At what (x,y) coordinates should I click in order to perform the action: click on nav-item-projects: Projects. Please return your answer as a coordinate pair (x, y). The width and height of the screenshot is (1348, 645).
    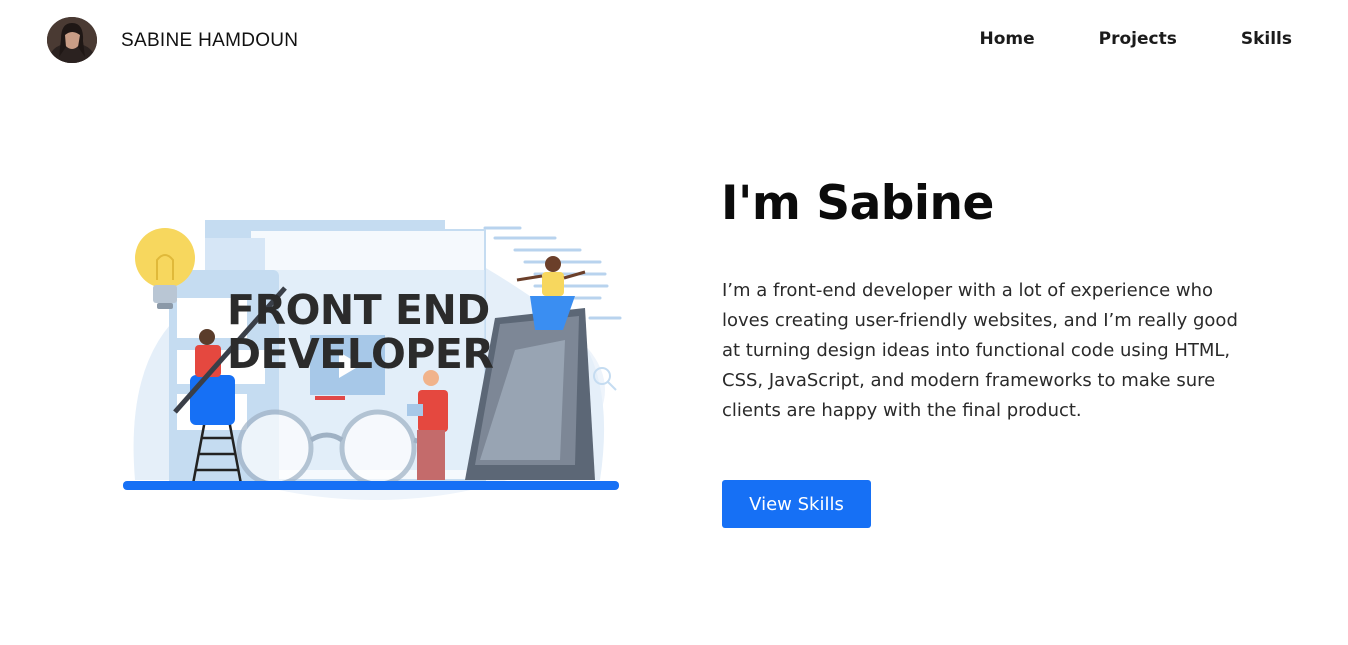
    Looking at the image, I should click on (1138, 39).